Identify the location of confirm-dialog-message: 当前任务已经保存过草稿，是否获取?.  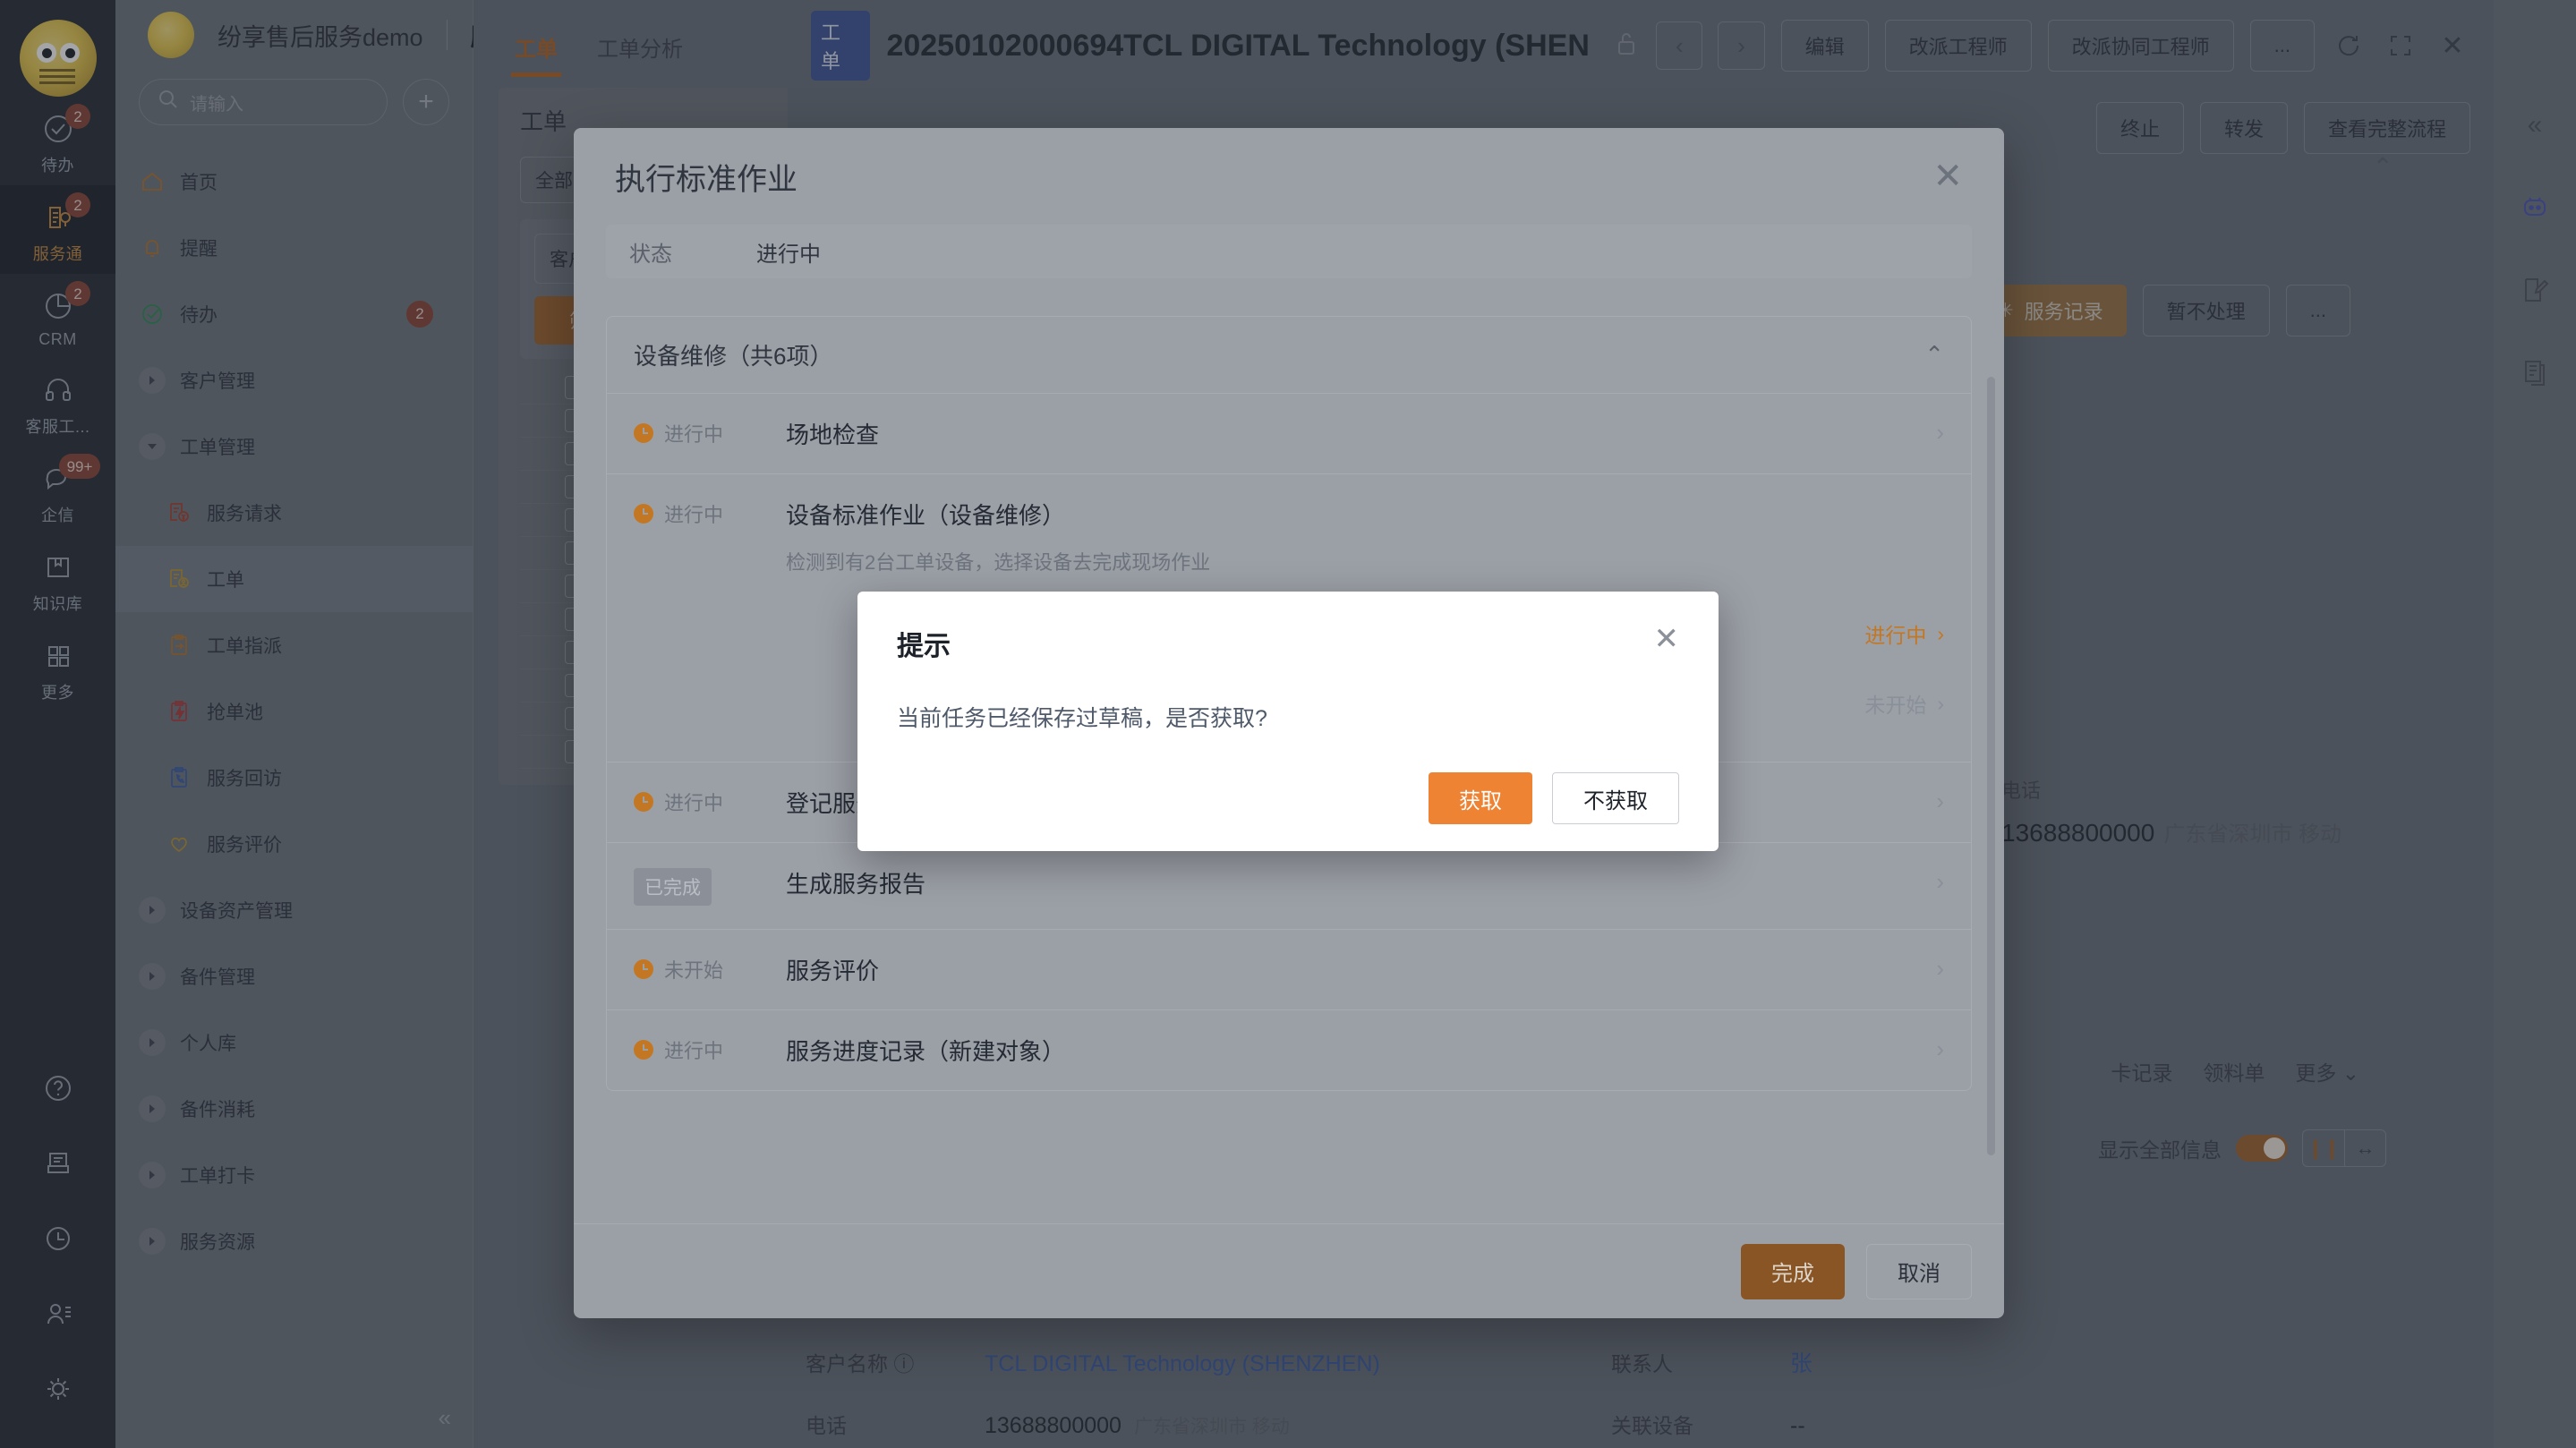
(1082, 718).